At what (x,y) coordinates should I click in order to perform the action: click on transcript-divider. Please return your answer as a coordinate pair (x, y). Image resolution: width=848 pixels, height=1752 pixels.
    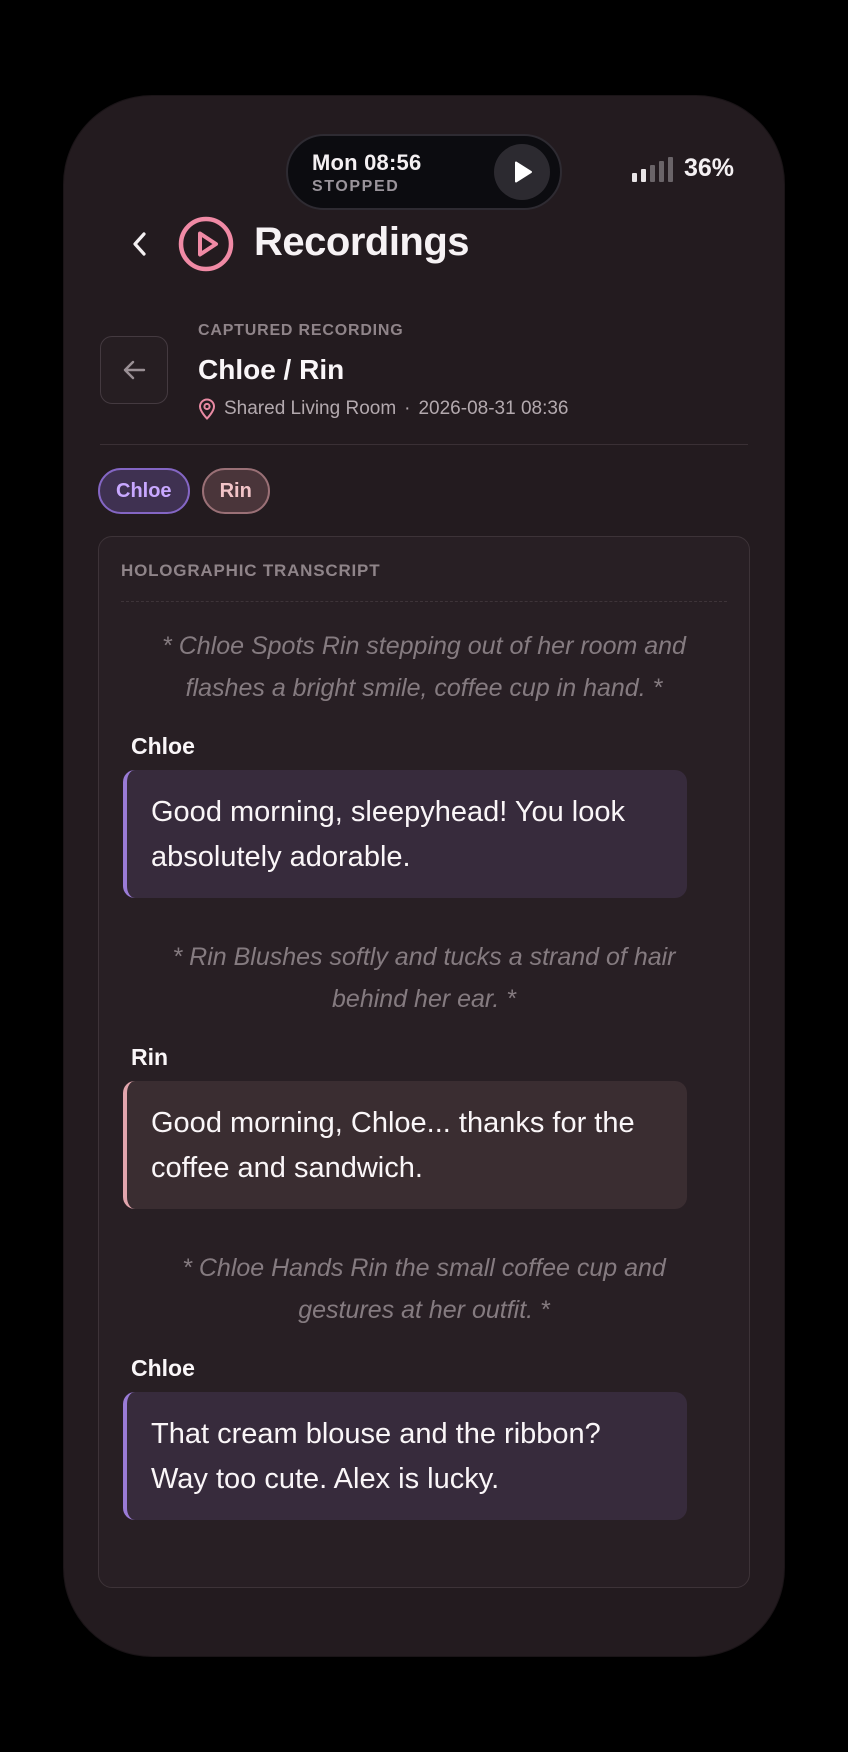
    Looking at the image, I should click on (424, 601).